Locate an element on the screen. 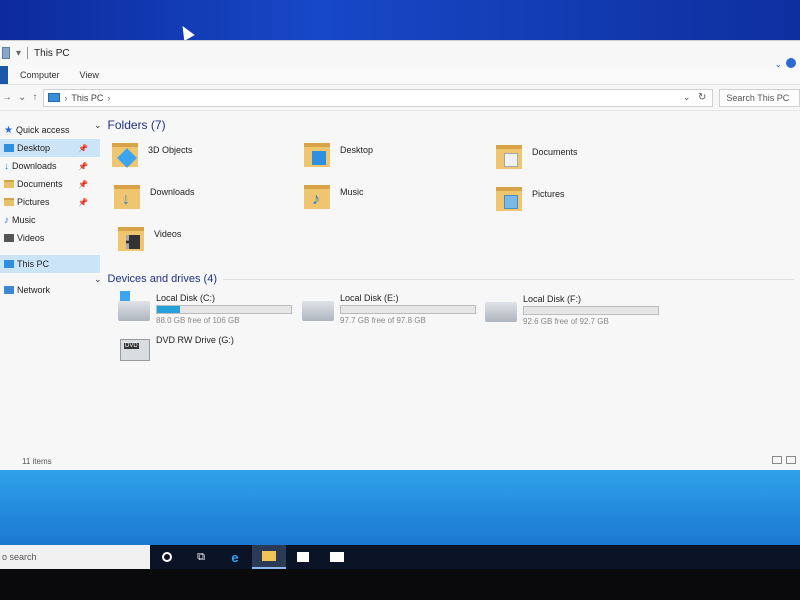  drive-name: DVD RW Drive (G:) is located at coordinates (195, 340).